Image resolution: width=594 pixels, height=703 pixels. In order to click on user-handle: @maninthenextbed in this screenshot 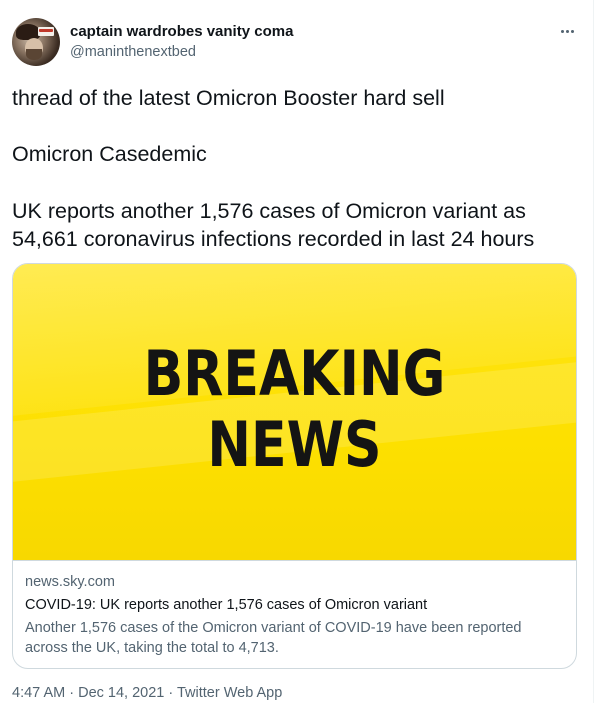, I will do `click(133, 52)`.